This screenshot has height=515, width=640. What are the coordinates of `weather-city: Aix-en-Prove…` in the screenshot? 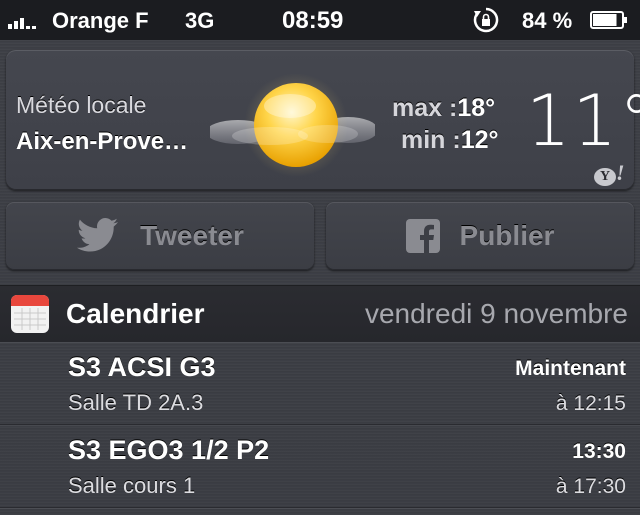 It's located at (102, 141).